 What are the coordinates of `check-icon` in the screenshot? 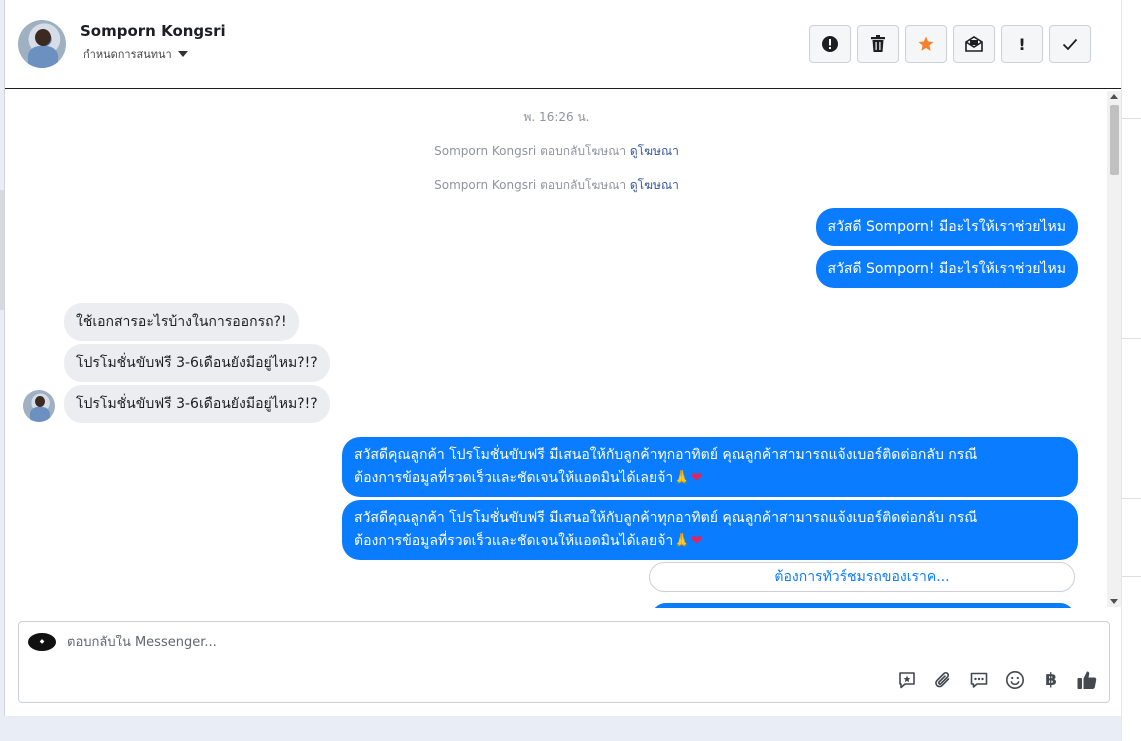 It's located at (1070, 44).